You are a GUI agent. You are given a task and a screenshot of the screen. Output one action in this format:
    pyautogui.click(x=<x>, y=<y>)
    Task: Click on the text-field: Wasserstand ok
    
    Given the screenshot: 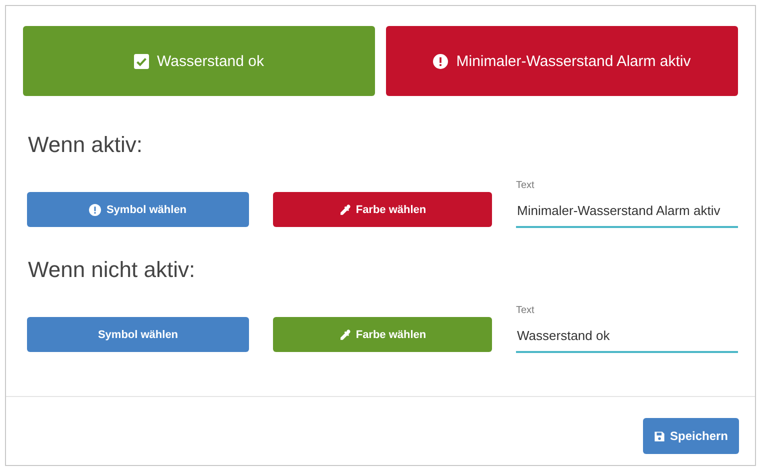 What is the action you would take?
    pyautogui.click(x=627, y=340)
    